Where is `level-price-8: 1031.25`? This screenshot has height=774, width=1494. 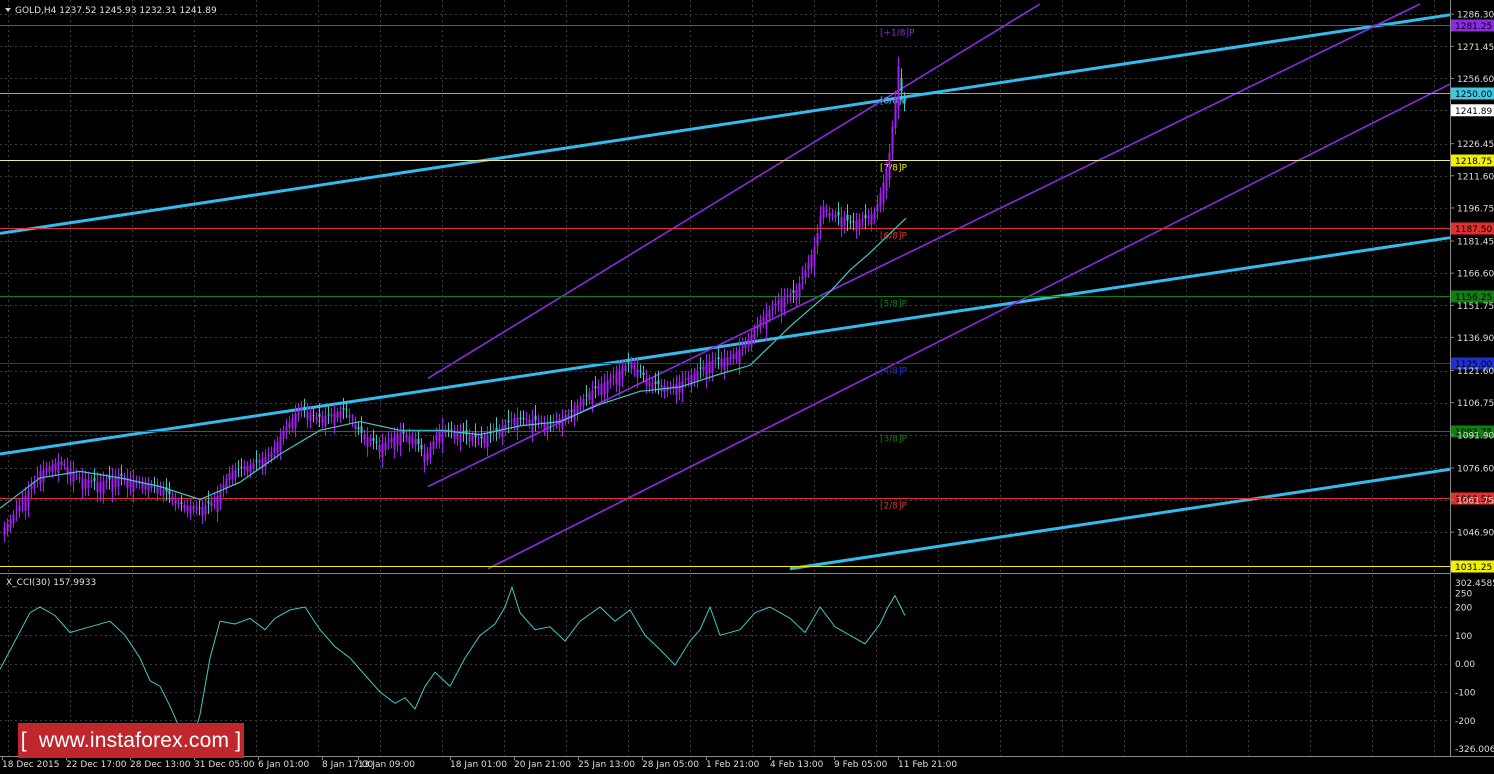 level-price-8: 1031.25 is located at coordinates (1473, 568).